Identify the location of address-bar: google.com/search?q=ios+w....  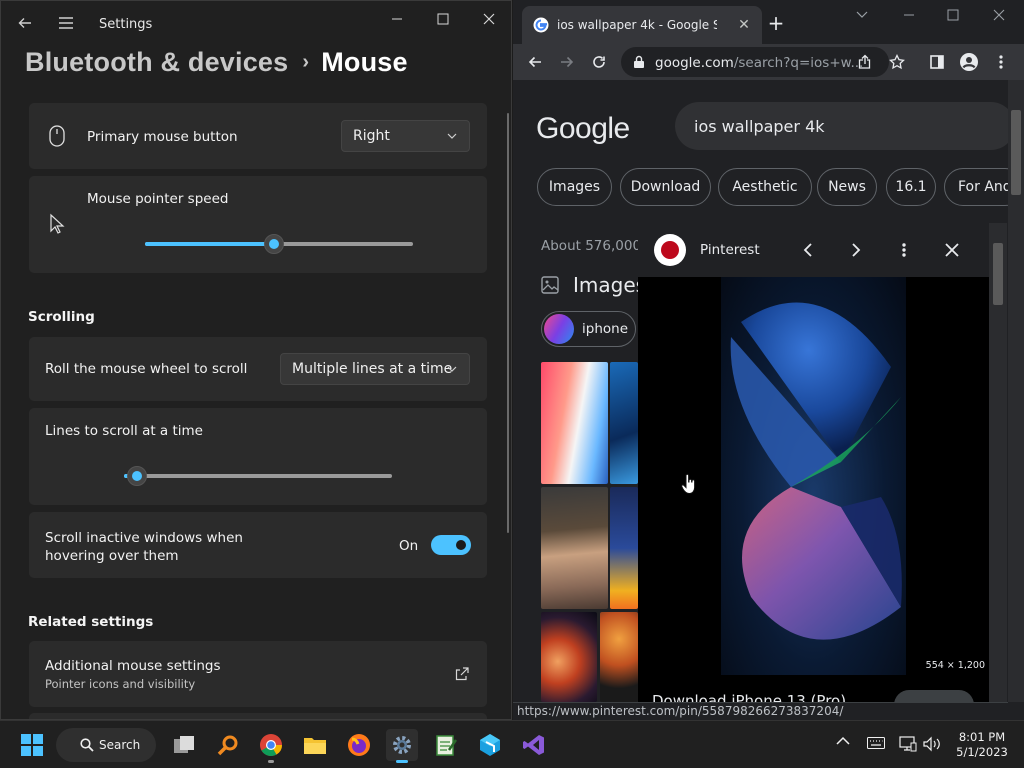
(755, 62).